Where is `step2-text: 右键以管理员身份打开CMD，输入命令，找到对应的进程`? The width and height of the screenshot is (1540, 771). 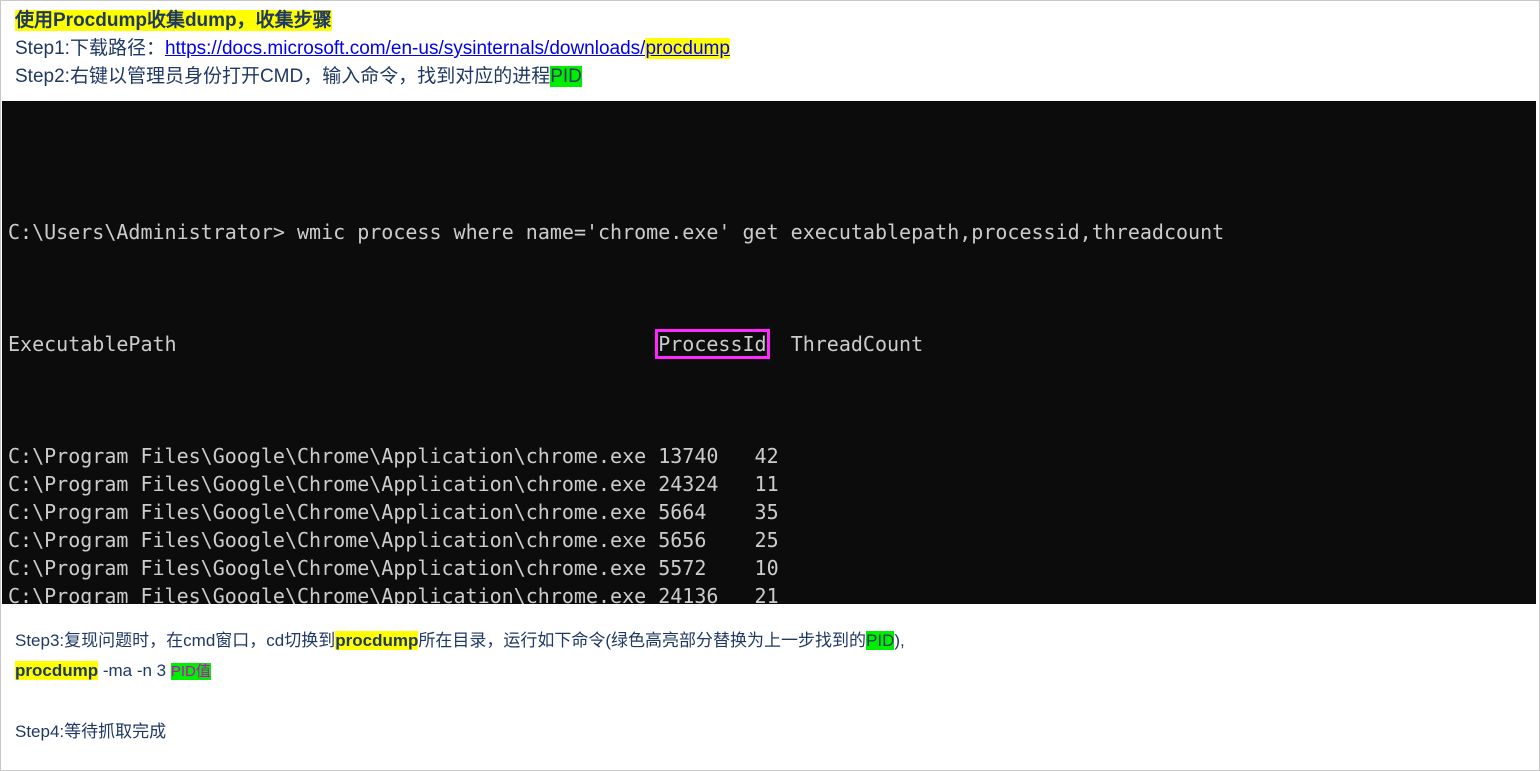 step2-text: 右键以管理员身份打开CMD，输入命令，找到对应的进程 is located at coordinates (310, 76).